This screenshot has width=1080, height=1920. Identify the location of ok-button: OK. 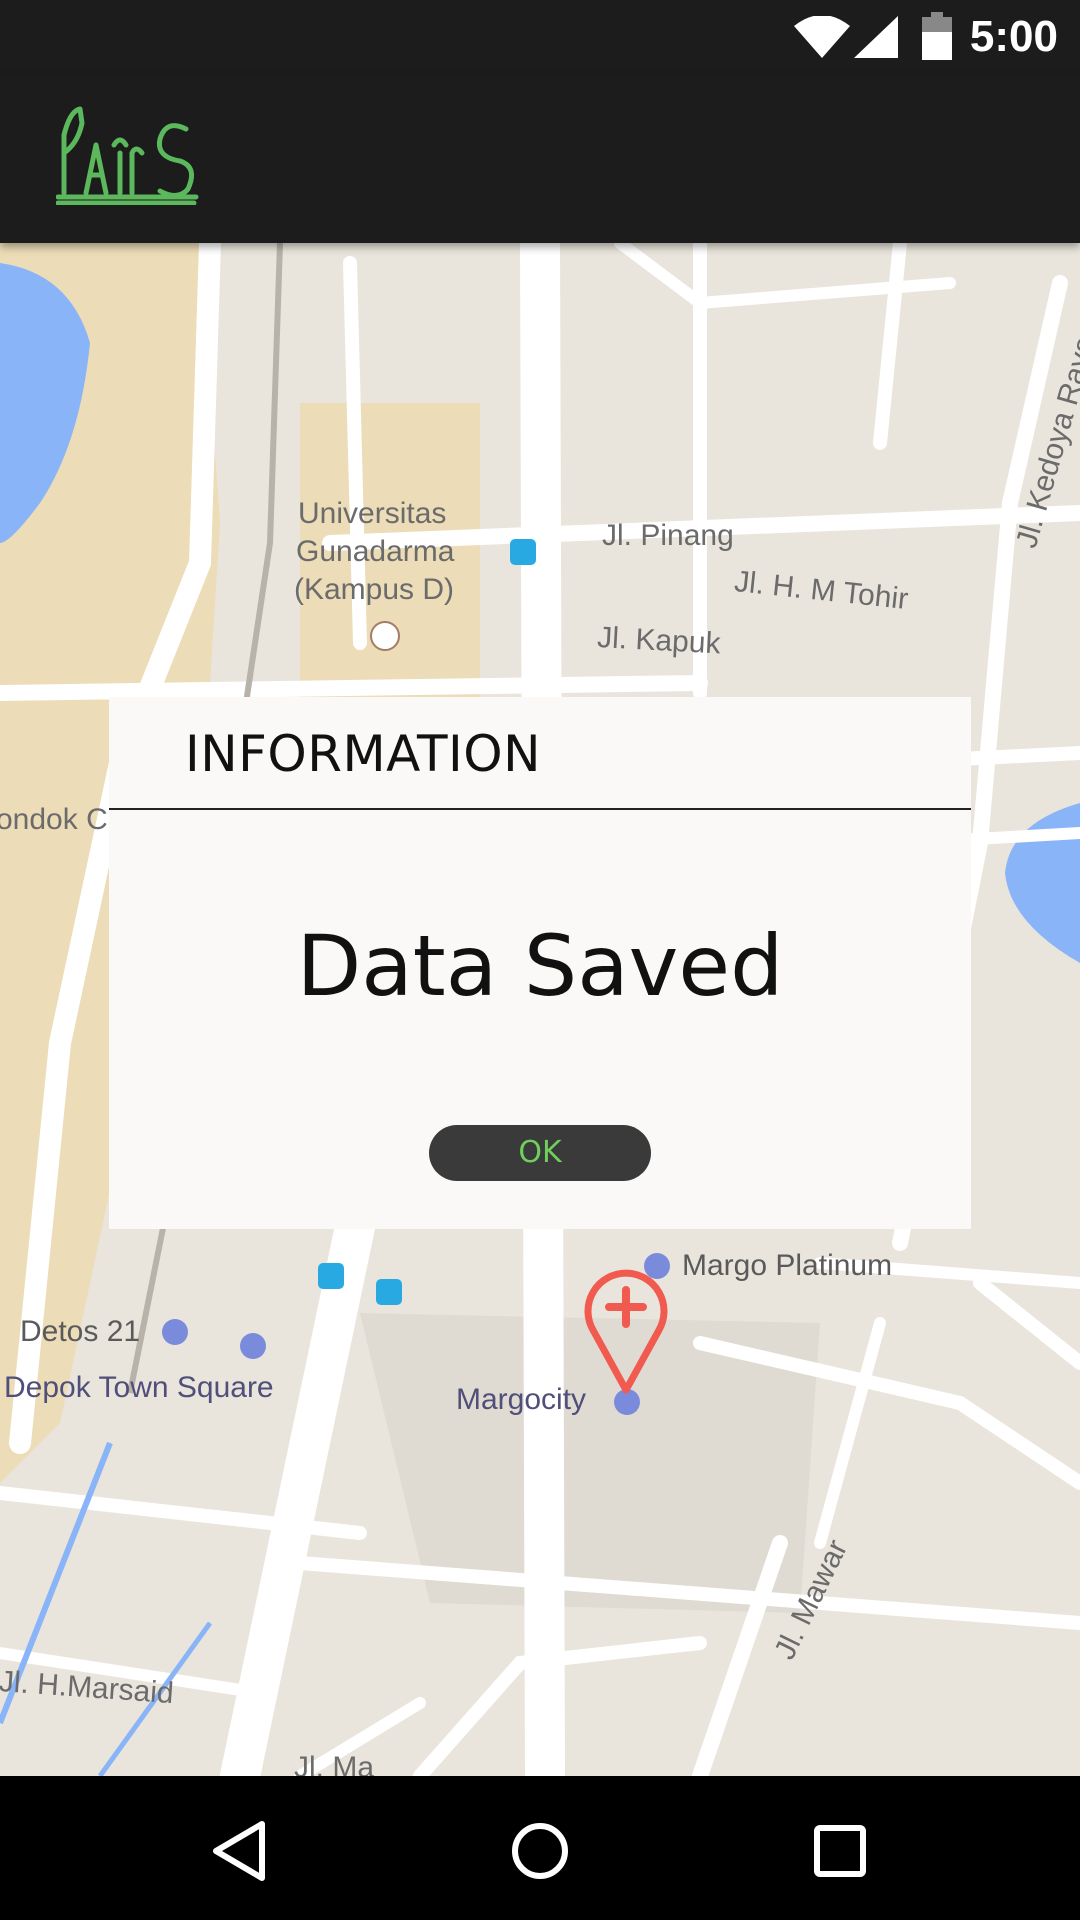
(540, 1153).